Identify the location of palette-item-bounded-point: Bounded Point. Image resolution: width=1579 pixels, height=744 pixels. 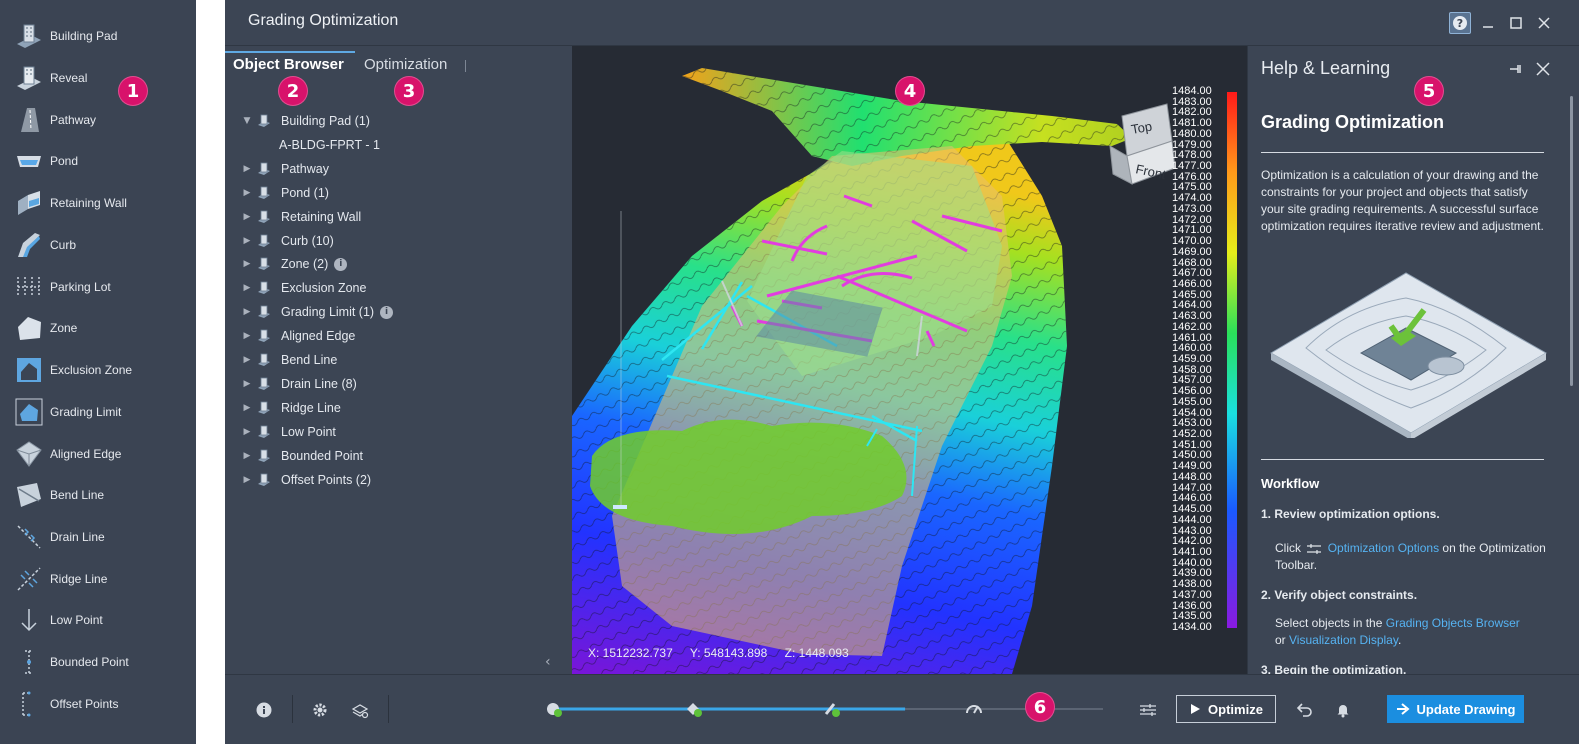
(98, 662).